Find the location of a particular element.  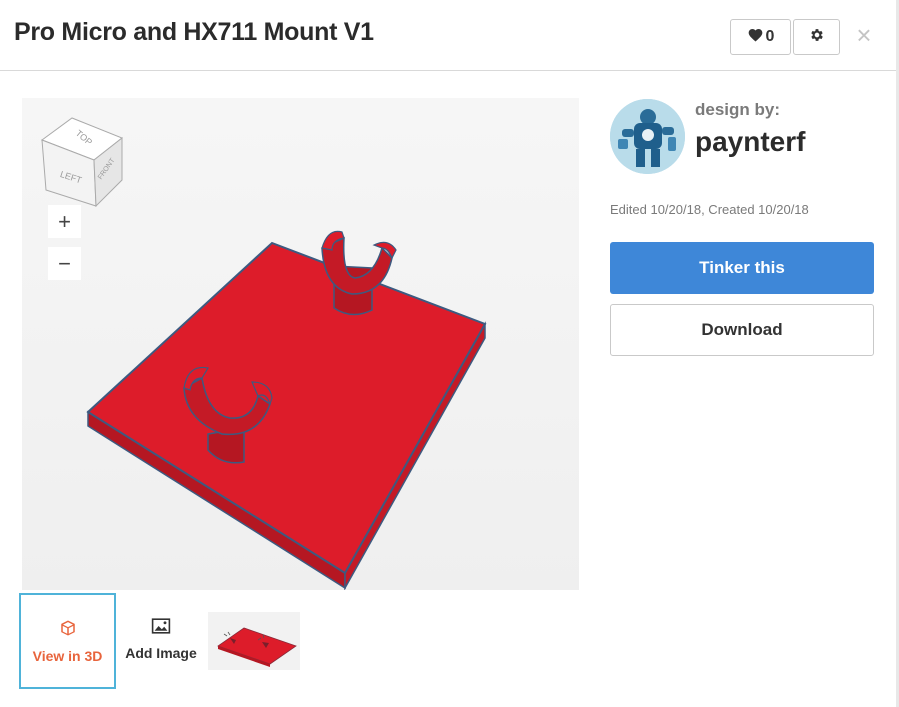

settings-button is located at coordinates (816, 37).